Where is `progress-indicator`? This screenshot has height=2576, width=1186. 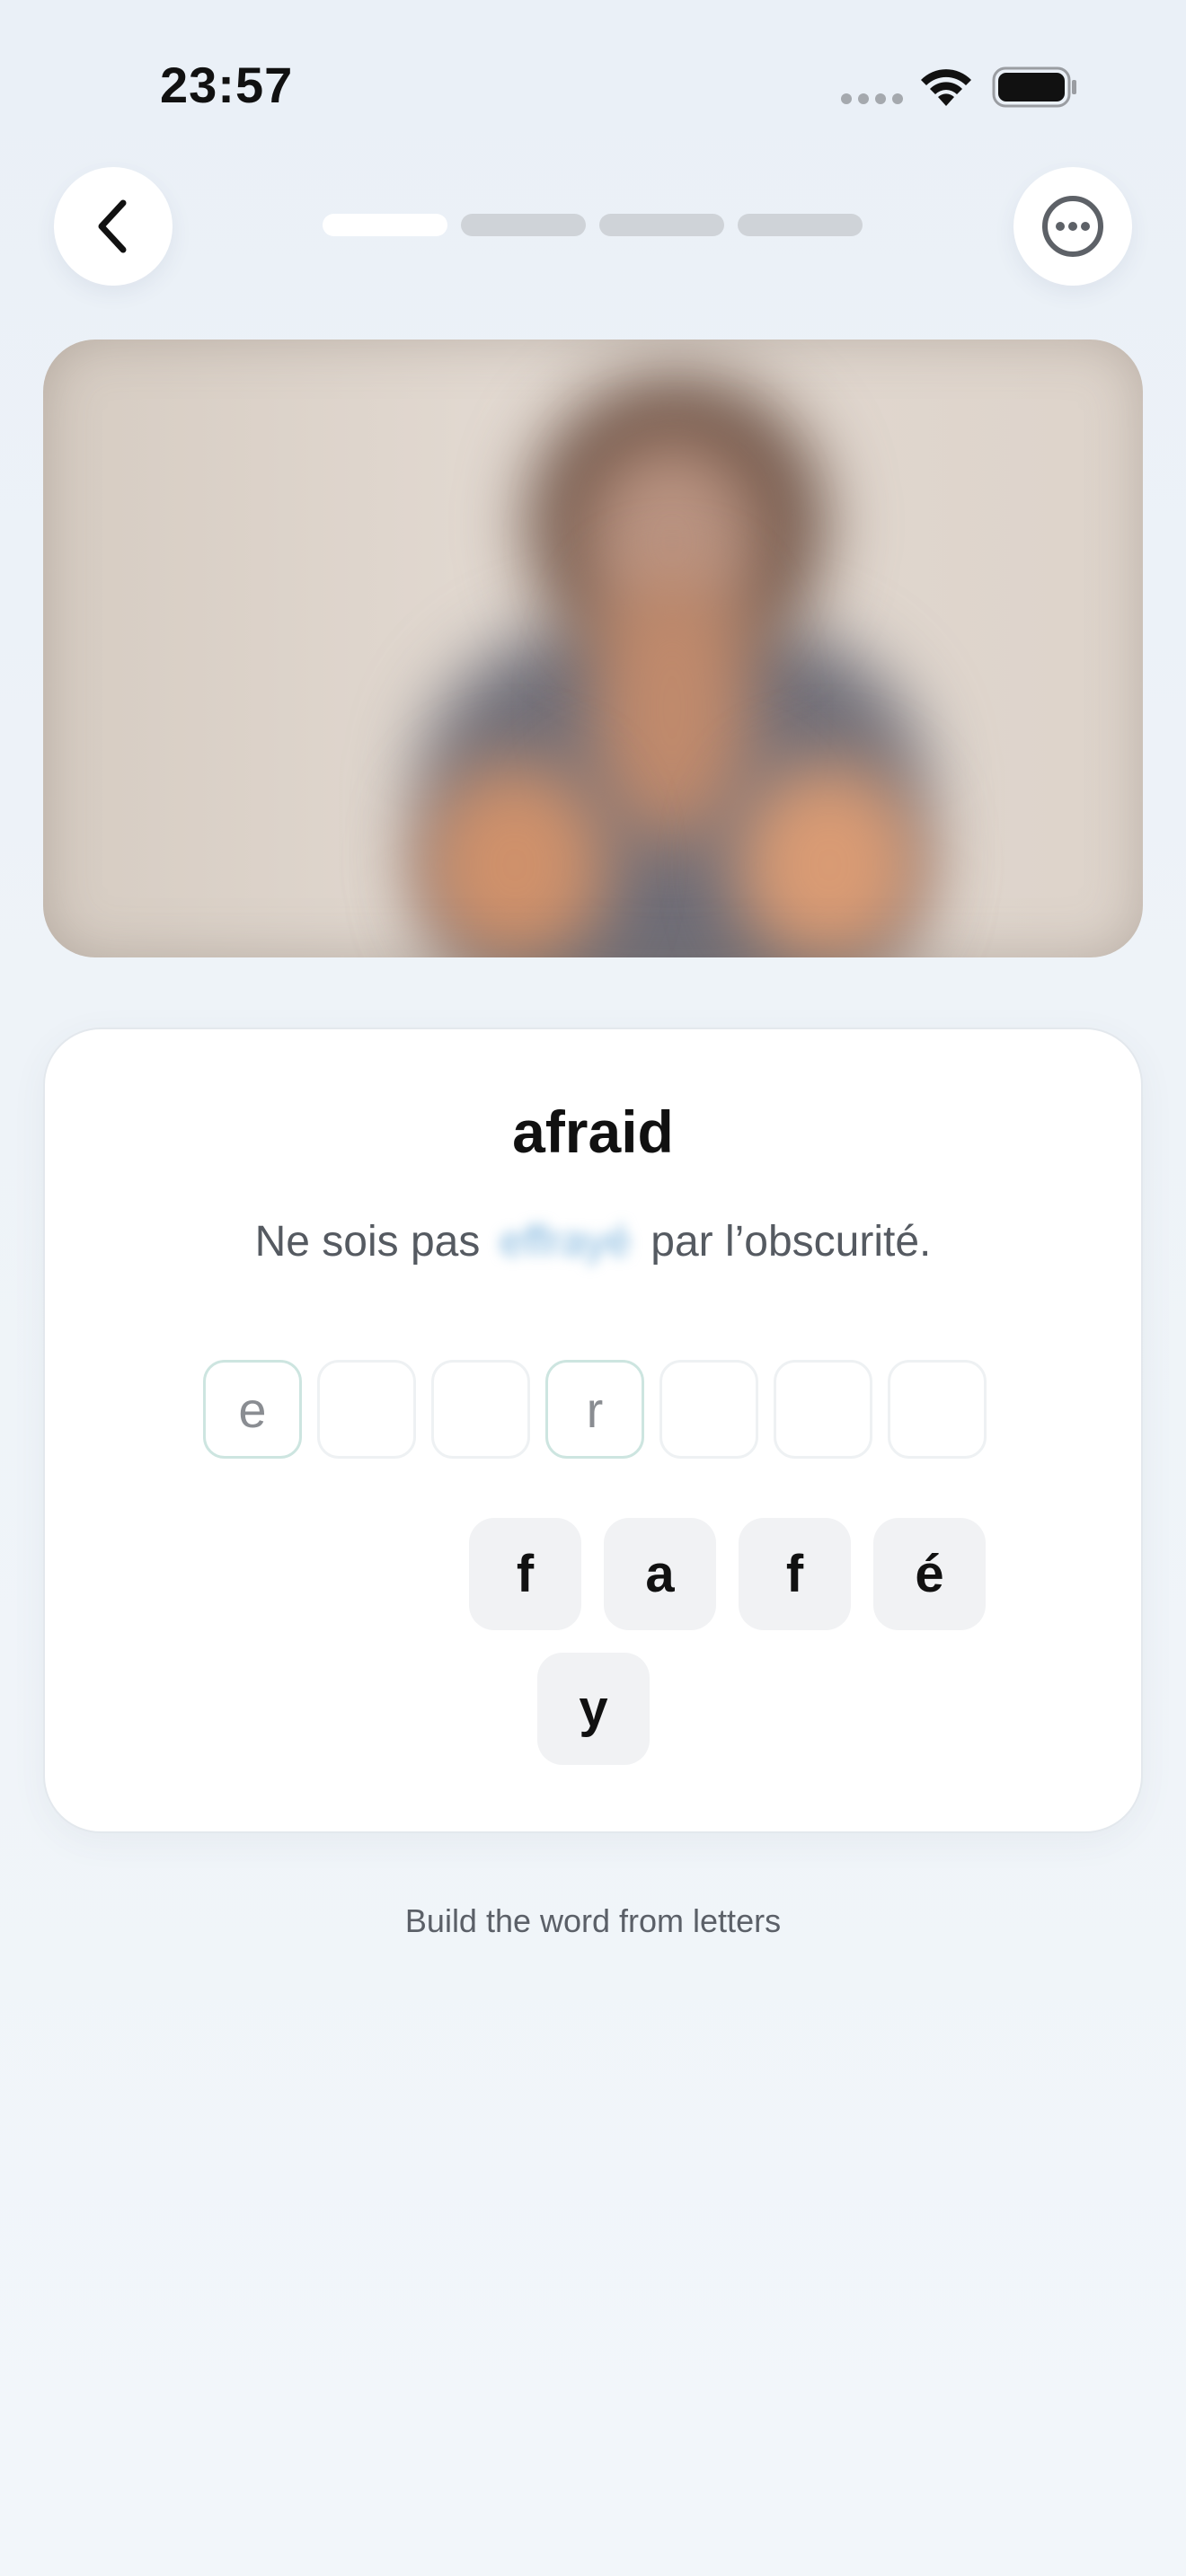
progress-indicator is located at coordinates (593, 225).